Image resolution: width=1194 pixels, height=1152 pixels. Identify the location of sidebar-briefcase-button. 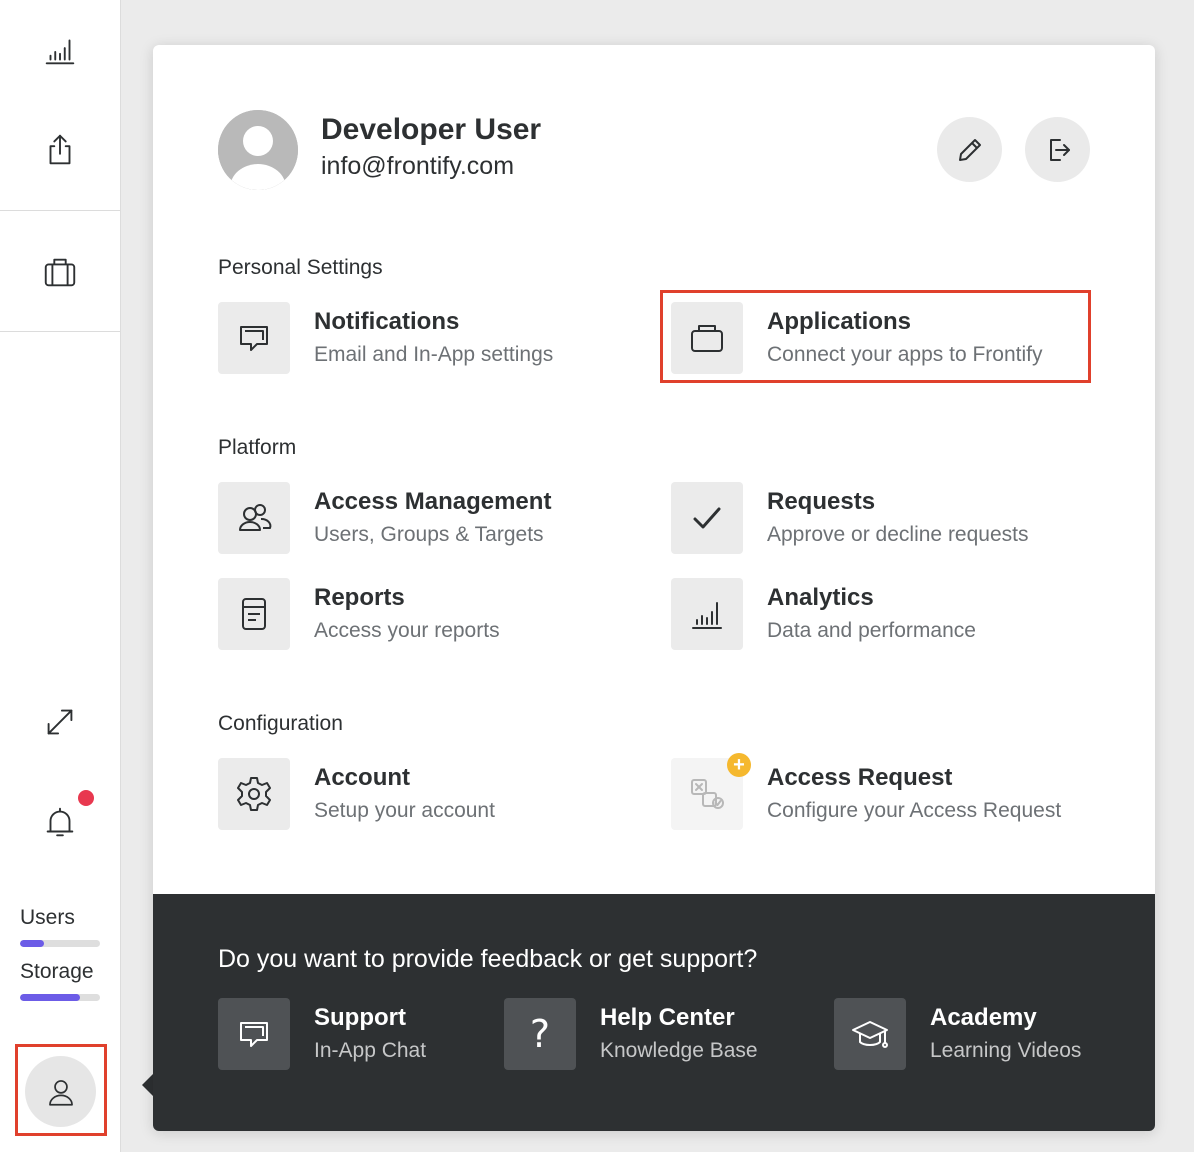
(60, 272).